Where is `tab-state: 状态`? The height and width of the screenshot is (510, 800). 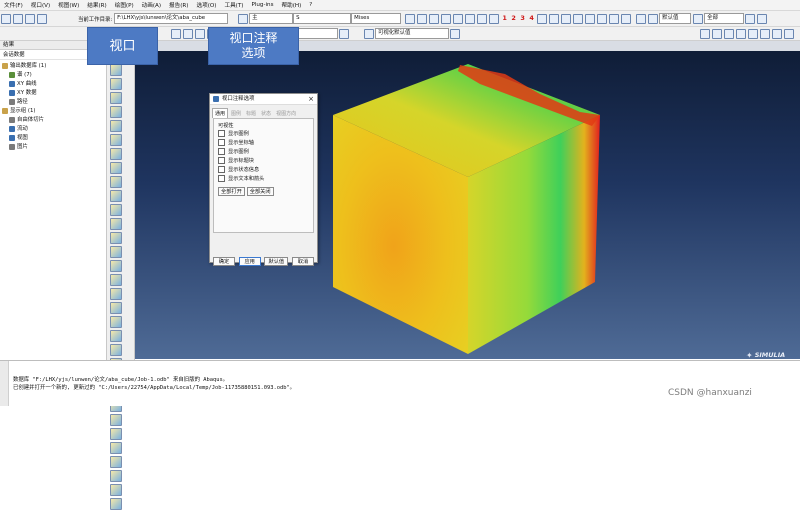 tab-state: 状态 is located at coordinates (266, 113).